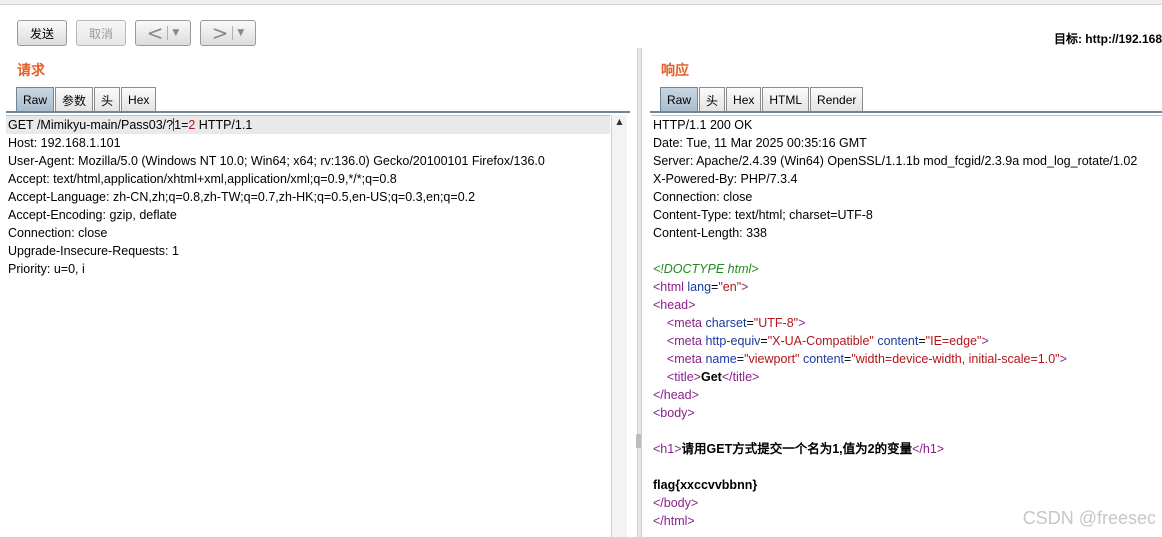  What do you see at coordinates (1108, 38) in the screenshot?
I see `target-label: 目标: http://192.168` at bounding box center [1108, 38].